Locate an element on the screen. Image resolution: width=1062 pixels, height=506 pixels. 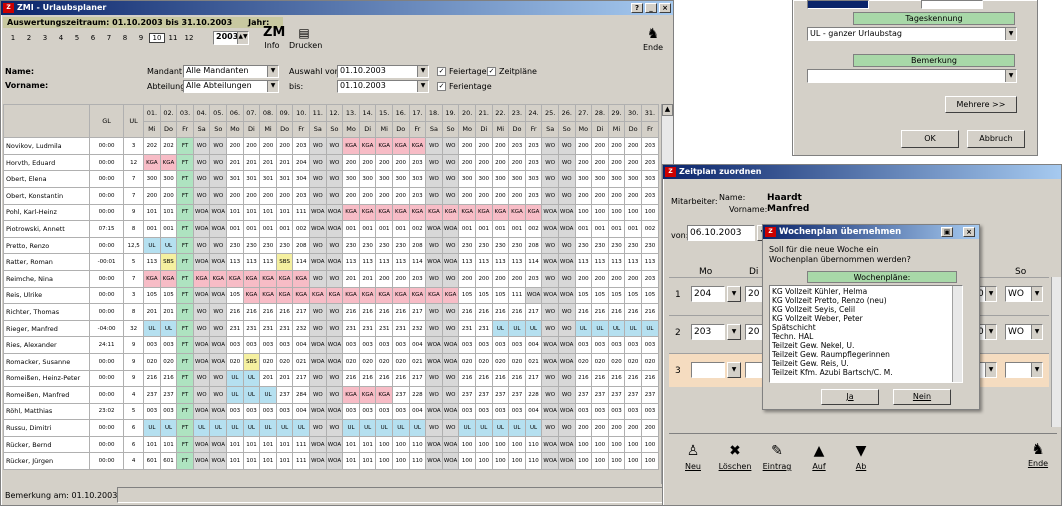
day-cell: 202 is located at coordinates (168, 146).